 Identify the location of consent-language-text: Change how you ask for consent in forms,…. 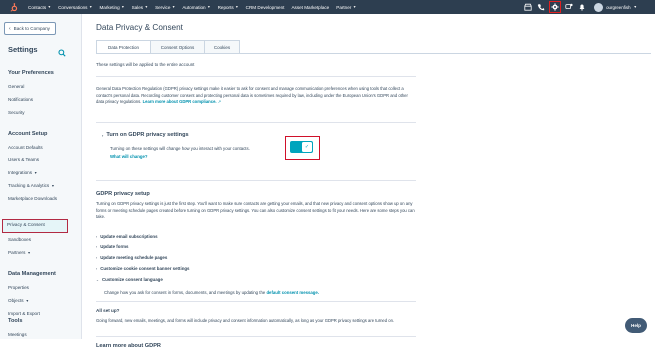
(211, 292).